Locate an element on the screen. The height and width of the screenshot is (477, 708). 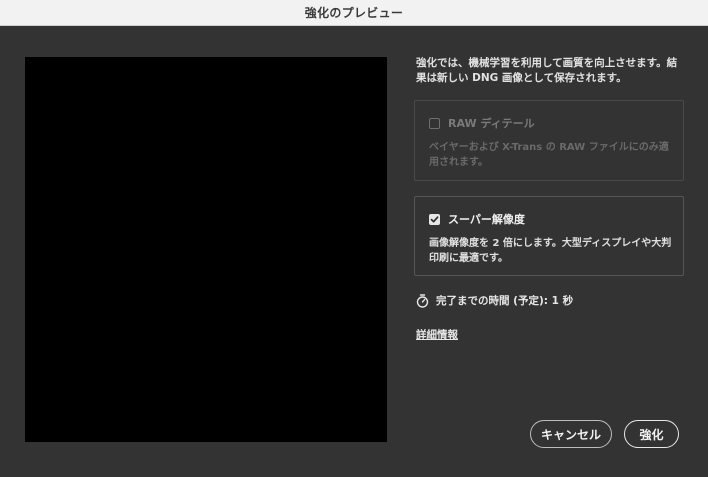
super-resolution-description: 画像解像度を 2 倍にします。大型ディスプレイや大判印刷に最適です。 is located at coordinates (550, 251).